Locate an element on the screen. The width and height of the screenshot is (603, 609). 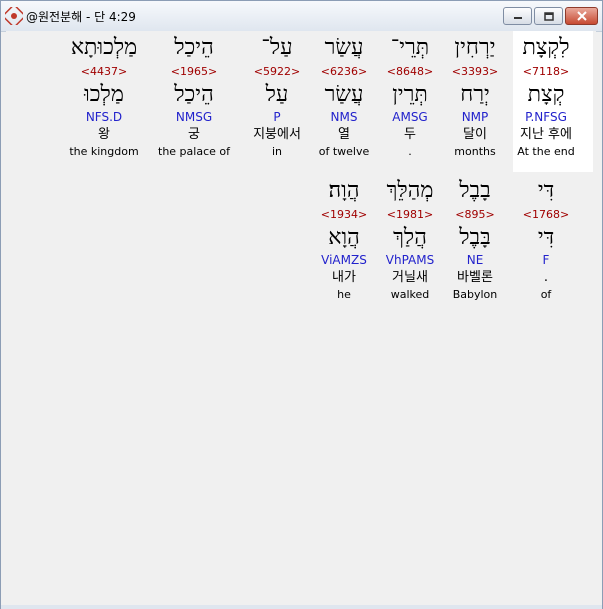
english-gloss: he is located at coordinates (344, 294).